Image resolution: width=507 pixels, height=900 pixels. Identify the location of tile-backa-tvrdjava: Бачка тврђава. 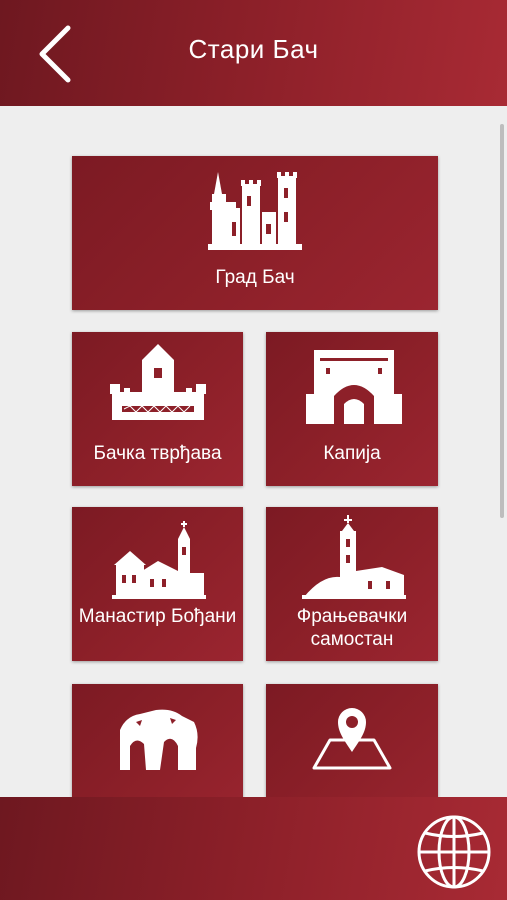
(157, 409).